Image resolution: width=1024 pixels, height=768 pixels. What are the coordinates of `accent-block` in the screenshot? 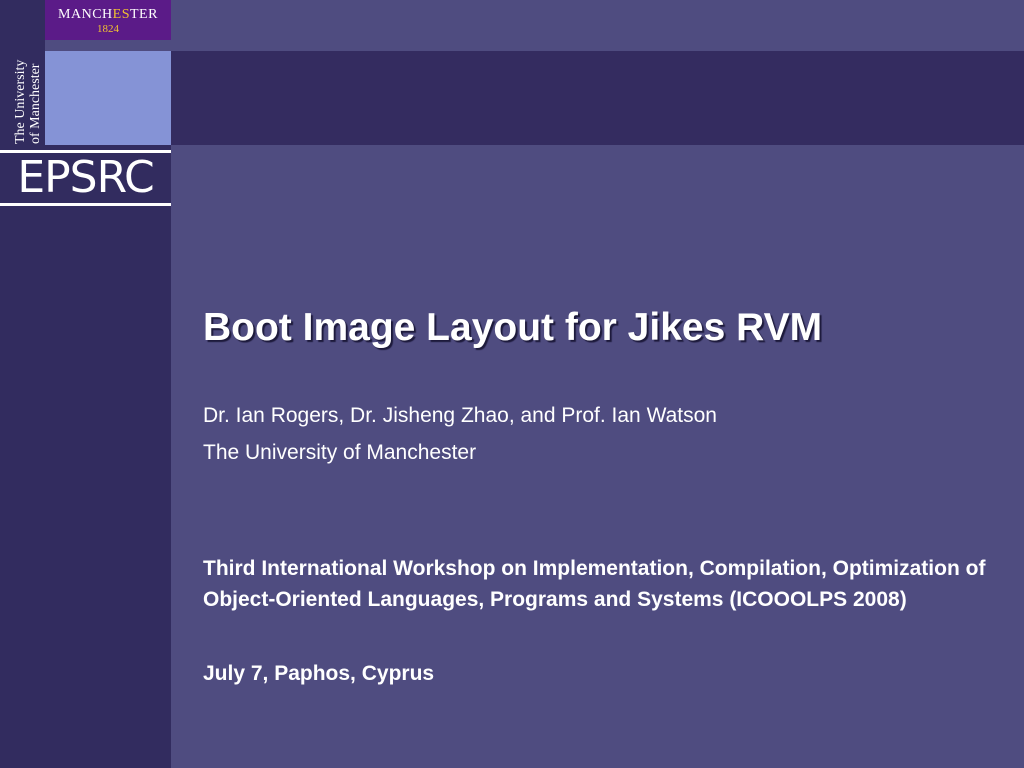 It's located at (108, 98).